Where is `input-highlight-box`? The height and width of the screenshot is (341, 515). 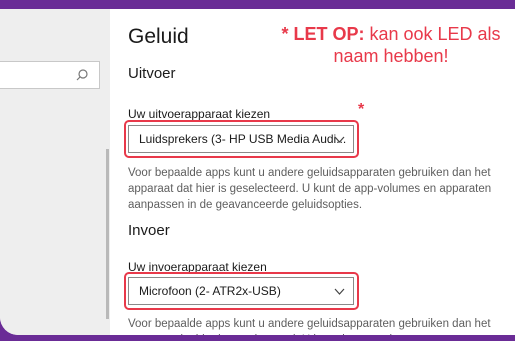 input-highlight-box is located at coordinates (241, 291).